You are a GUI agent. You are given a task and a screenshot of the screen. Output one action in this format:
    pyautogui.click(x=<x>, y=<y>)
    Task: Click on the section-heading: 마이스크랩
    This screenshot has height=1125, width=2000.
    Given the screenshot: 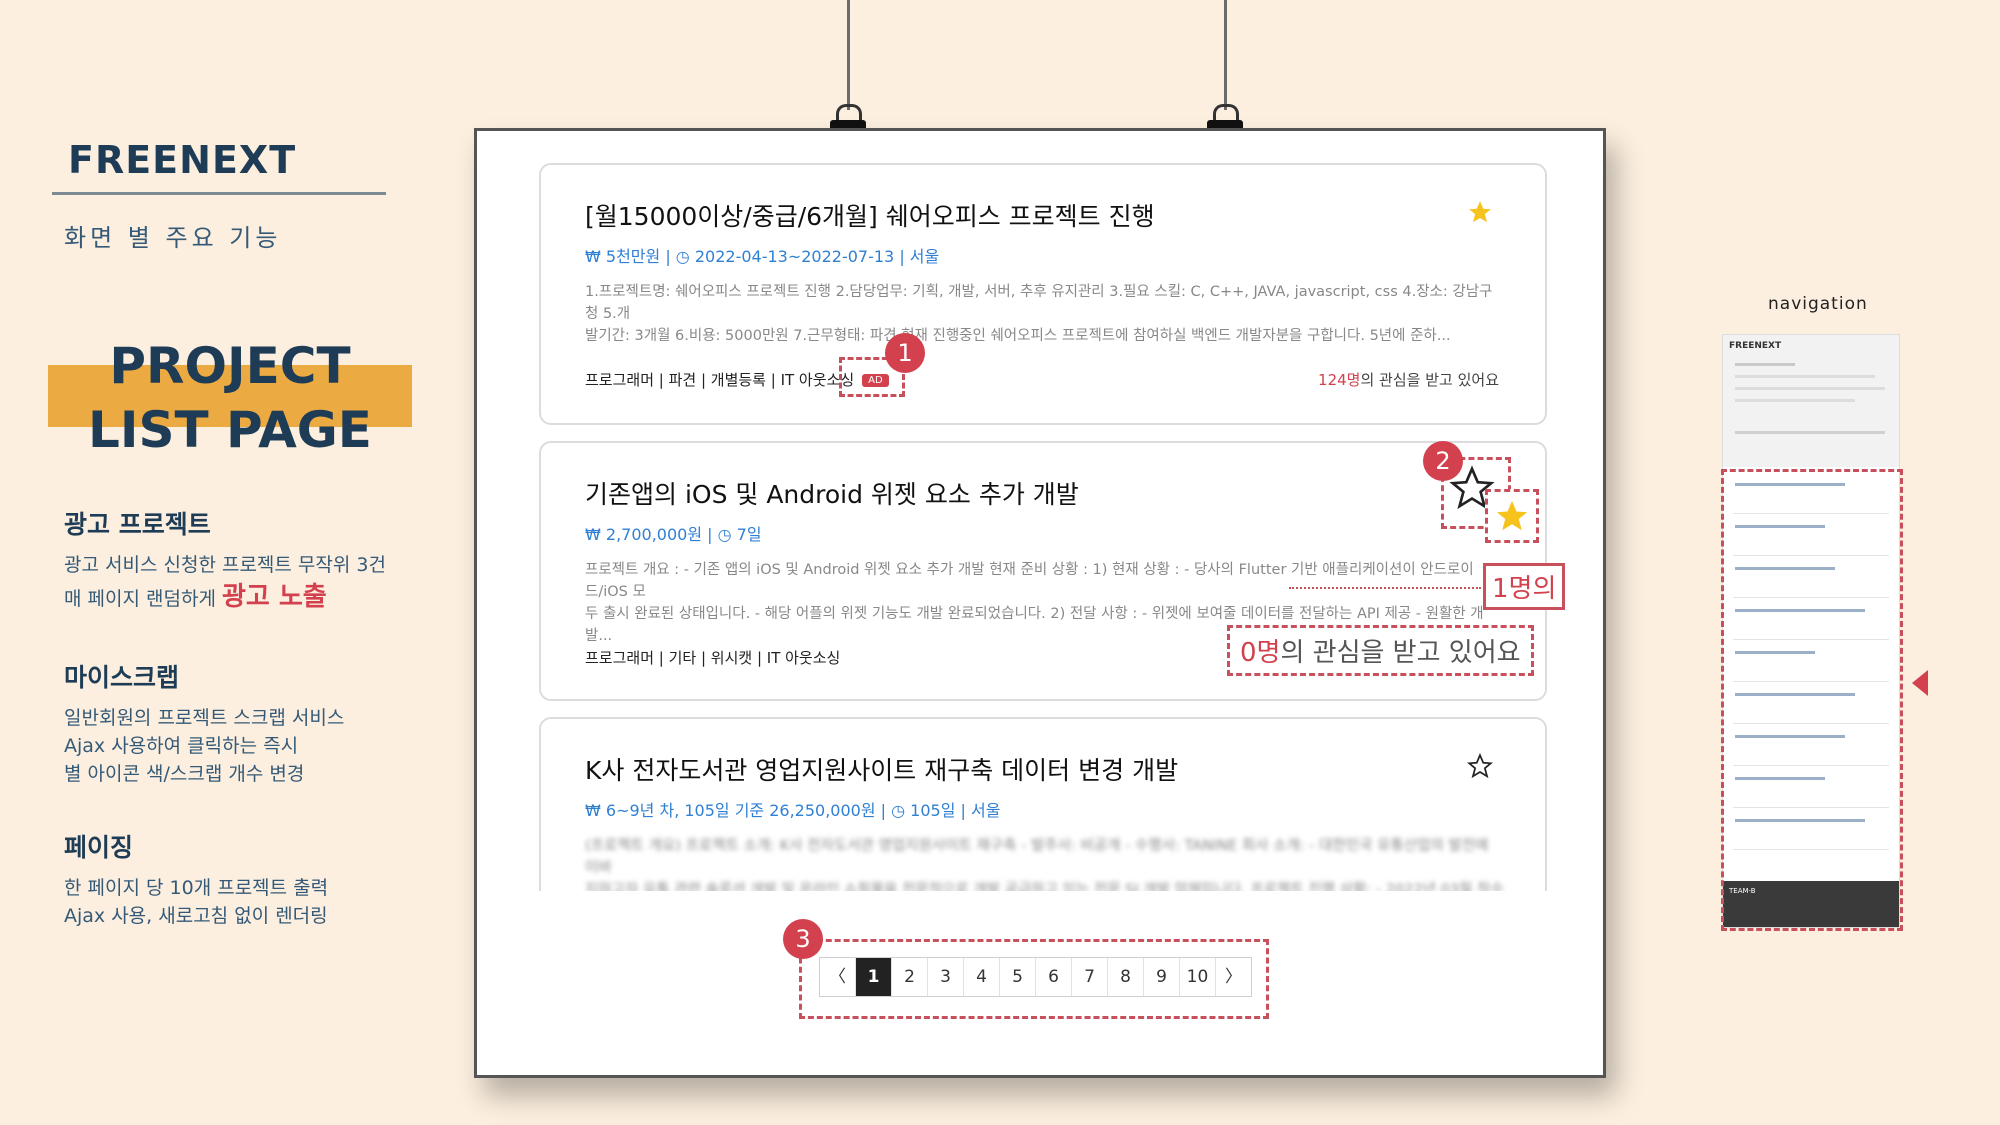 What is the action you would take?
    pyautogui.click(x=122, y=677)
    